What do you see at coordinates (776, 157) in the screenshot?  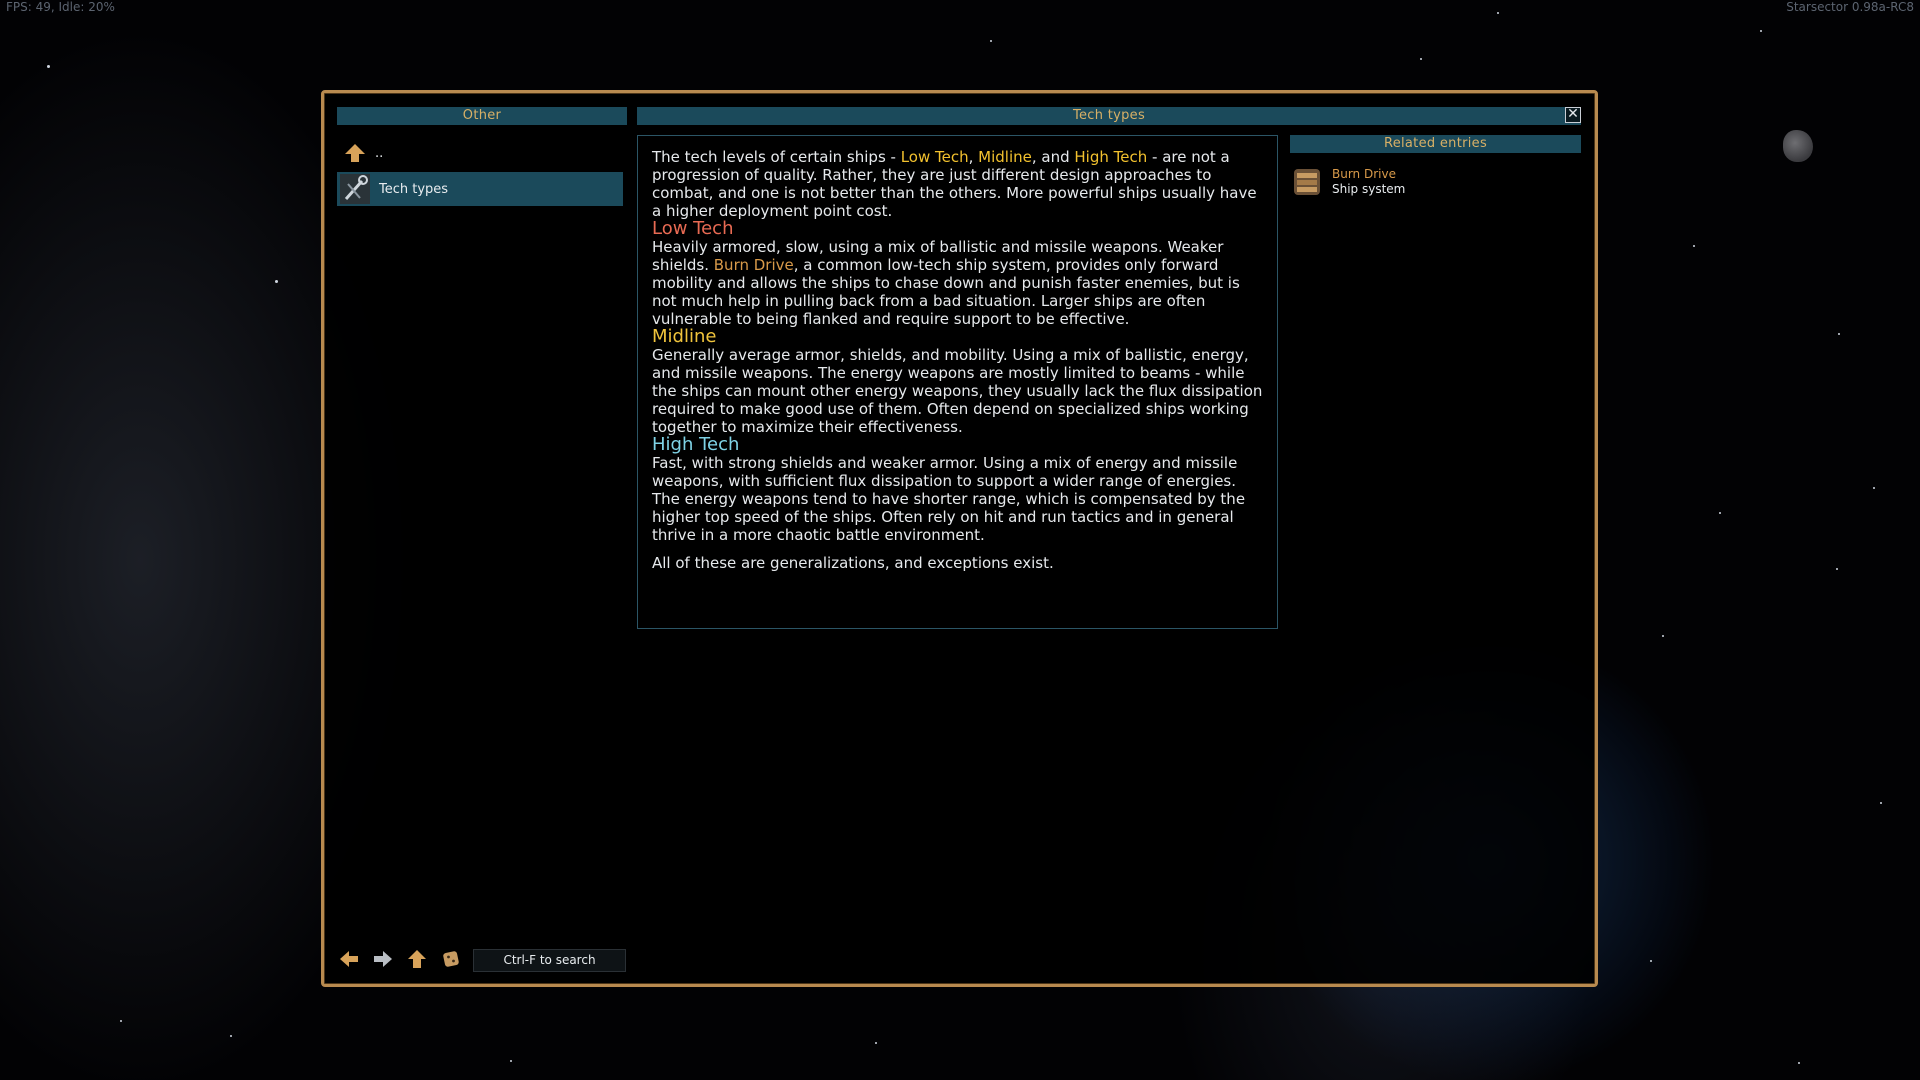 I see `intro-text: The tech levels of certain ships -` at bounding box center [776, 157].